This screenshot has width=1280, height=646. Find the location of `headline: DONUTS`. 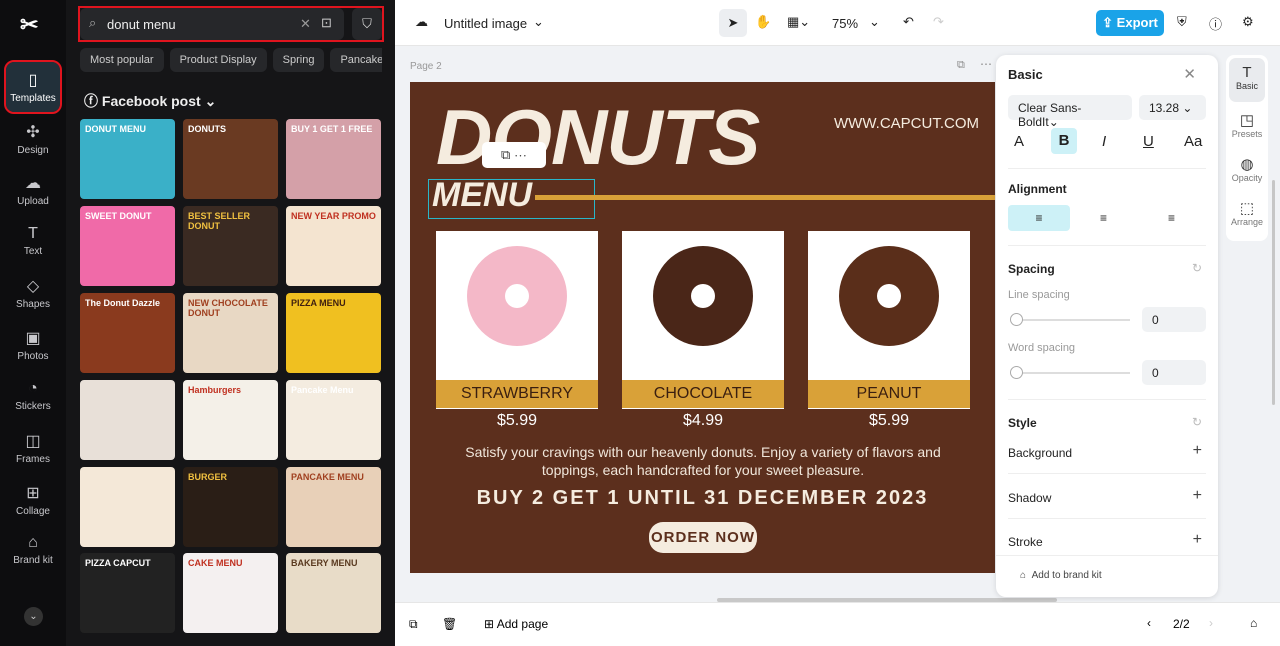

headline: DONUTS is located at coordinates (598, 137).